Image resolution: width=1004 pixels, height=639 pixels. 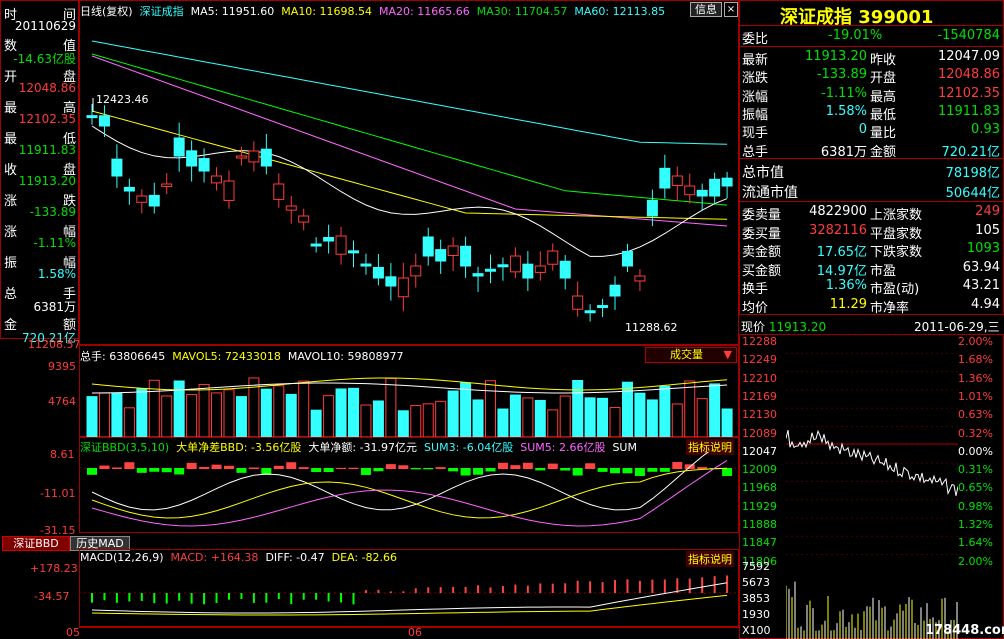 I want to click on intraday-price-tick: 12288, so click(x=759, y=341).